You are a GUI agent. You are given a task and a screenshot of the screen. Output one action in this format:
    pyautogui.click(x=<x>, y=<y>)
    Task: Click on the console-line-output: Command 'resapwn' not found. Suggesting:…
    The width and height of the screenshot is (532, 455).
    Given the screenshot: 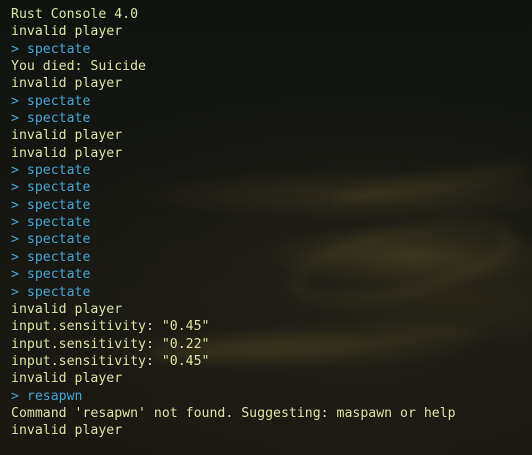 What is the action you would take?
    pyautogui.click(x=233, y=413)
    